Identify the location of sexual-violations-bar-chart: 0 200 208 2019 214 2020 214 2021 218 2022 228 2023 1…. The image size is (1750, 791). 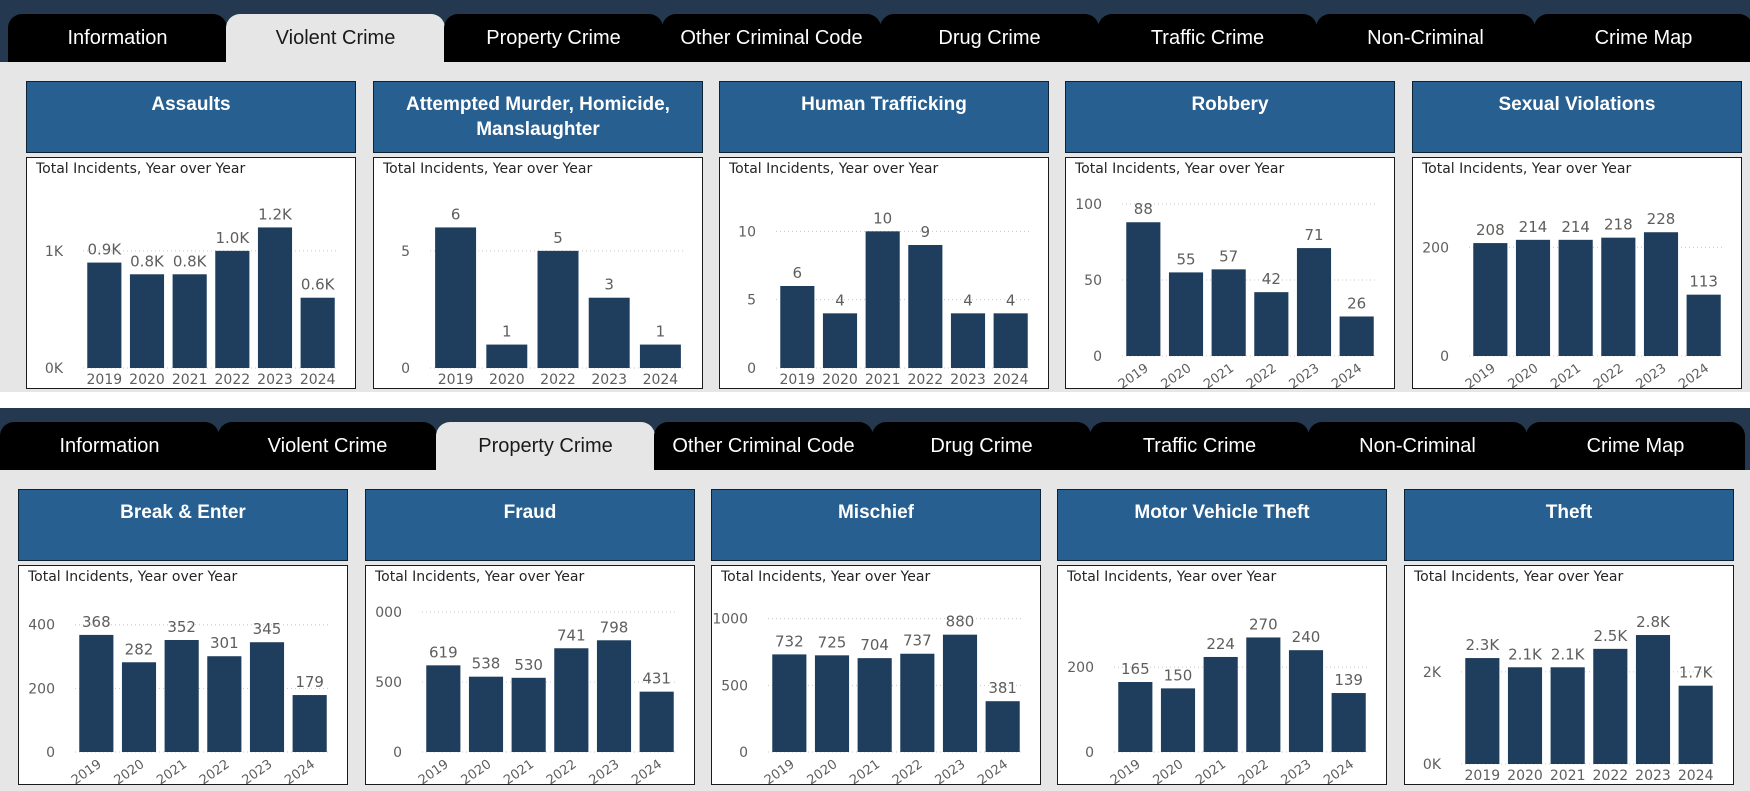
(1577, 284).